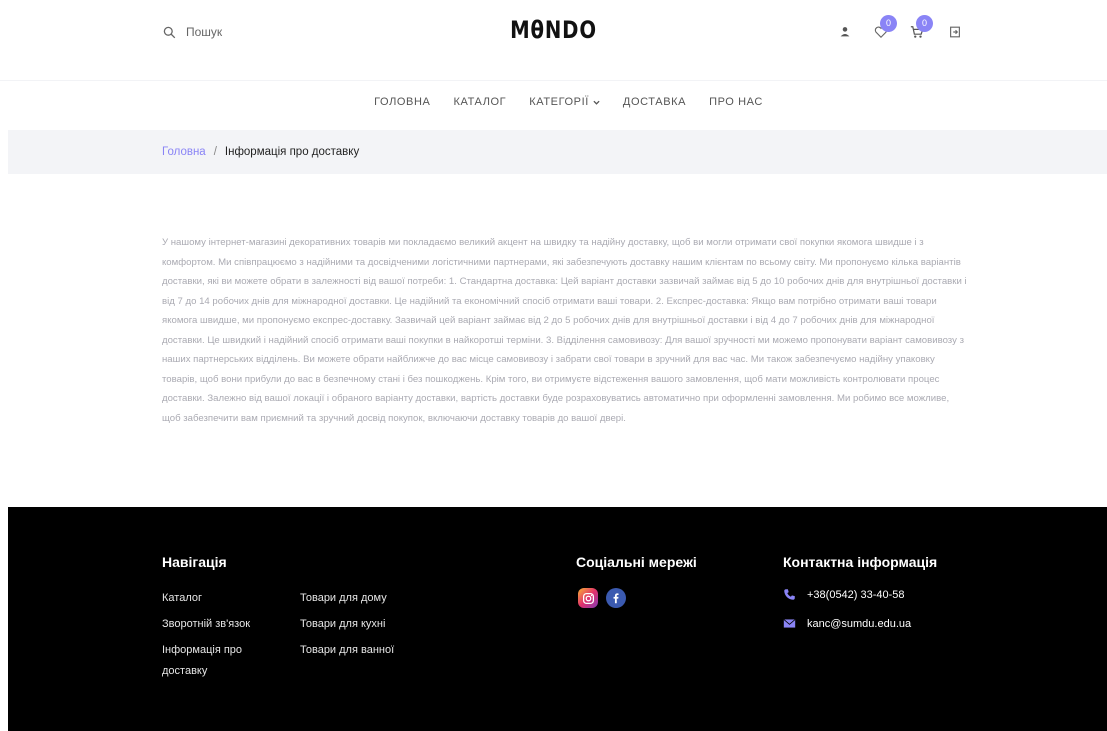 The height and width of the screenshot is (731, 1107). What do you see at coordinates (402, 102) in the screenshot?
I see `nav-item-home: Головна` at bounding box center [402, 102].